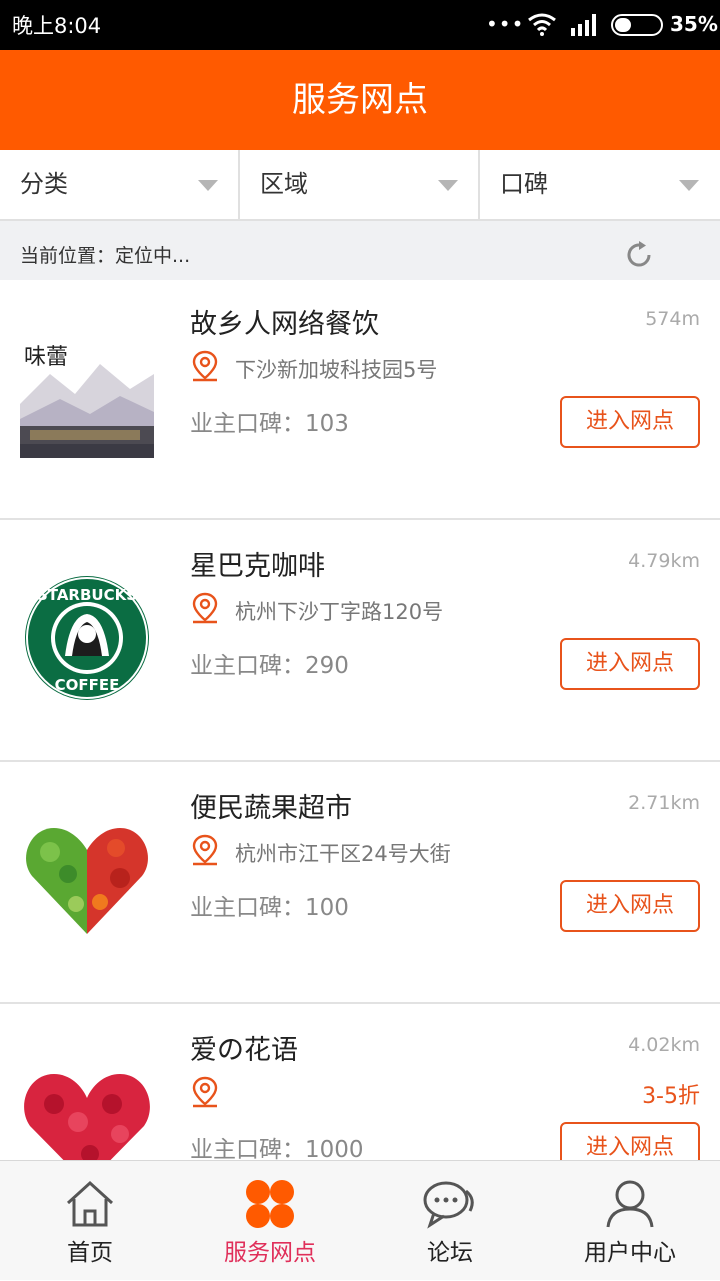 This screenshot has width=720, height=1281. What do you see at coordinates (284, 324) in the screenshot?
I see `shop-name: 故乡人网络餐饮` at bounding box center [284, 324].